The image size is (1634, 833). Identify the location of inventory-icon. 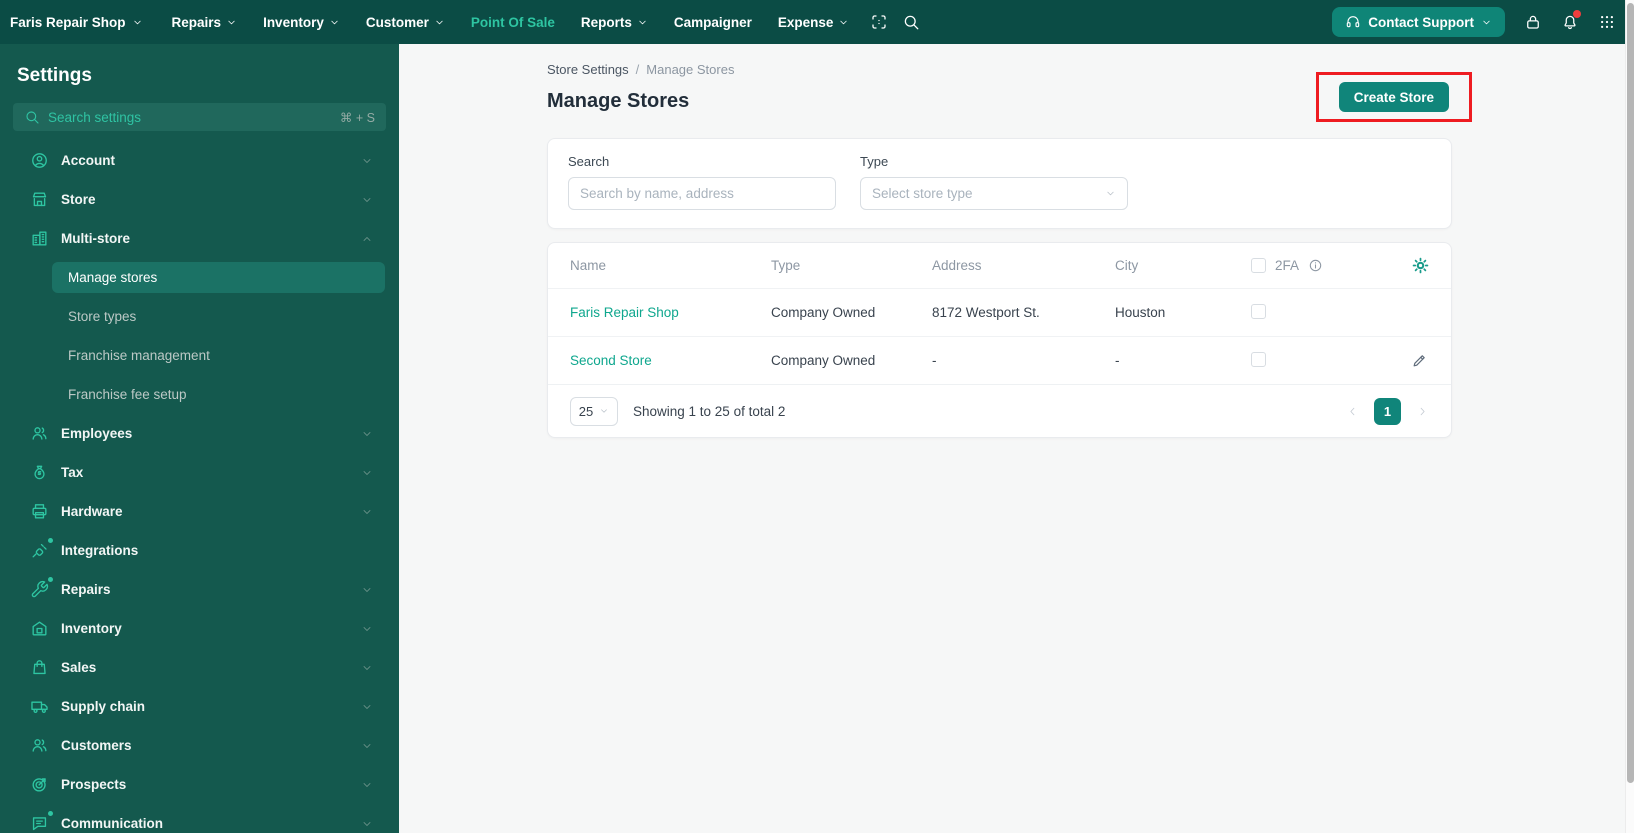
(39, 628).